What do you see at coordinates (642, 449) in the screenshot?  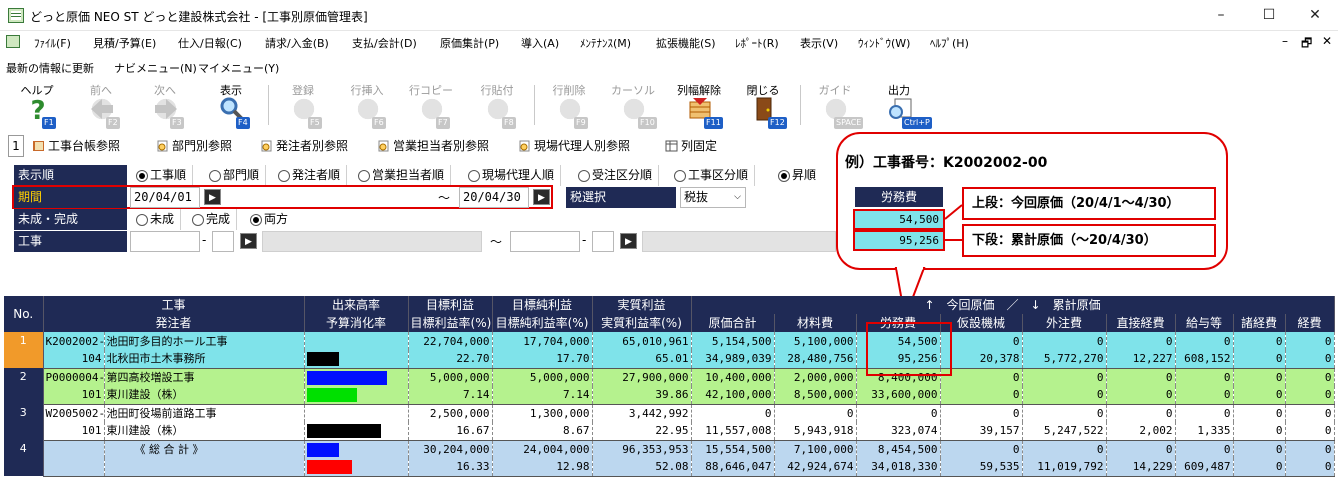 I see `cell-actual-profit: 96,353,953` at bounding box center [642, 449].